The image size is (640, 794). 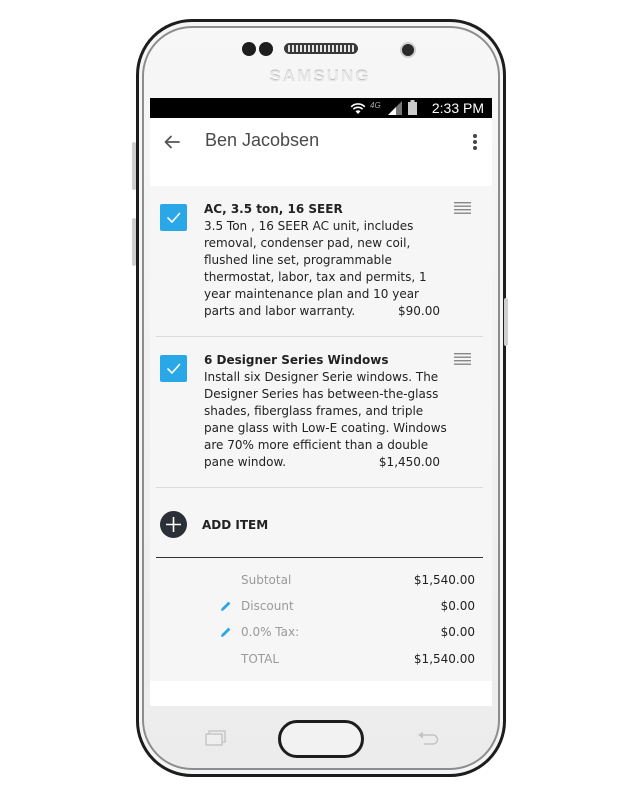 What do you see at coordinates (409, 462) in the screenshot?
I see `item-price: $1,450.00` at bounding box center [409, 462].